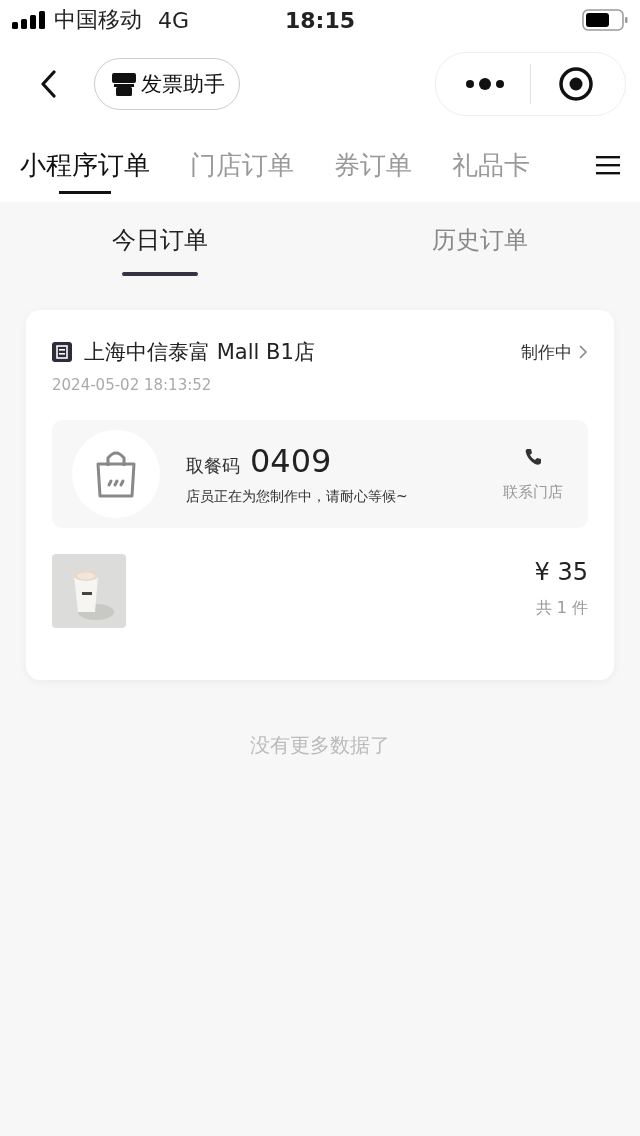  I want to click on close-icon, so click(576, 84).